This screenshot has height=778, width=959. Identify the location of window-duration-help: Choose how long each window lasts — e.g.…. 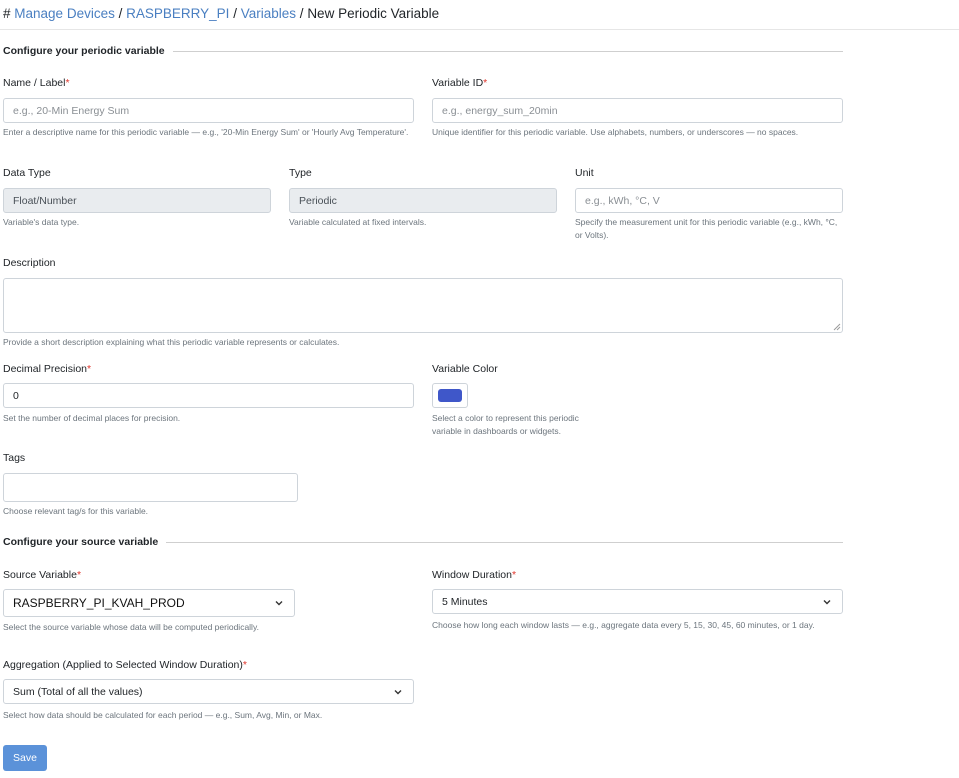
(623, 625).